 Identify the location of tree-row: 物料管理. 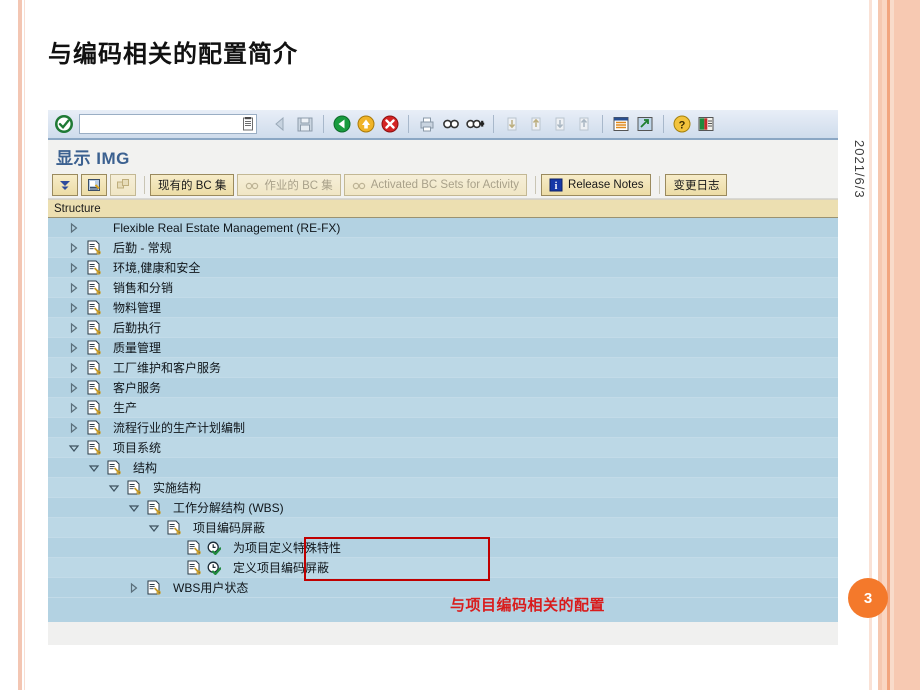
(443, 308).